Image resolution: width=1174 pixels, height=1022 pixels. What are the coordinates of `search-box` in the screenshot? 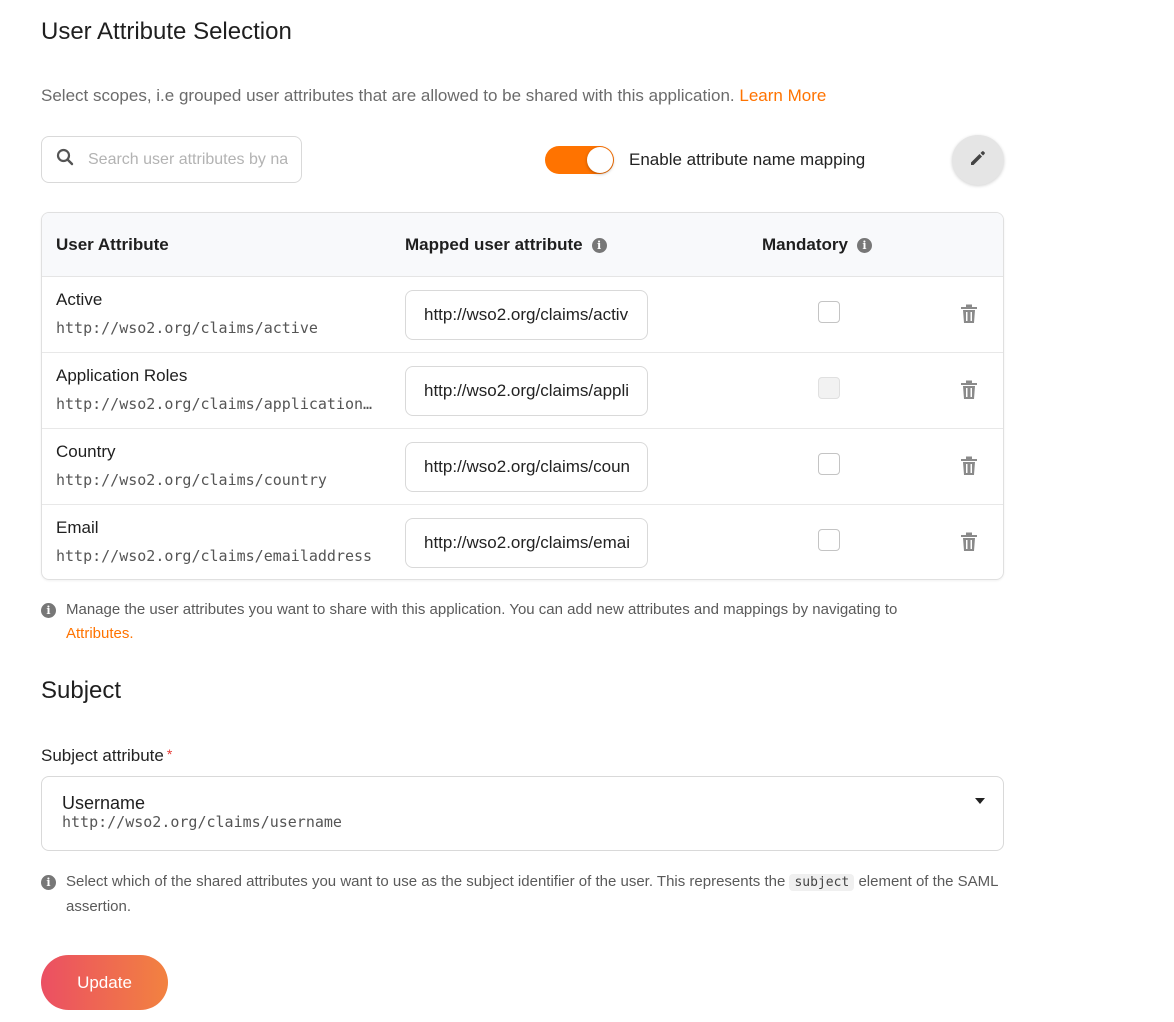 It's located at (171, 159).